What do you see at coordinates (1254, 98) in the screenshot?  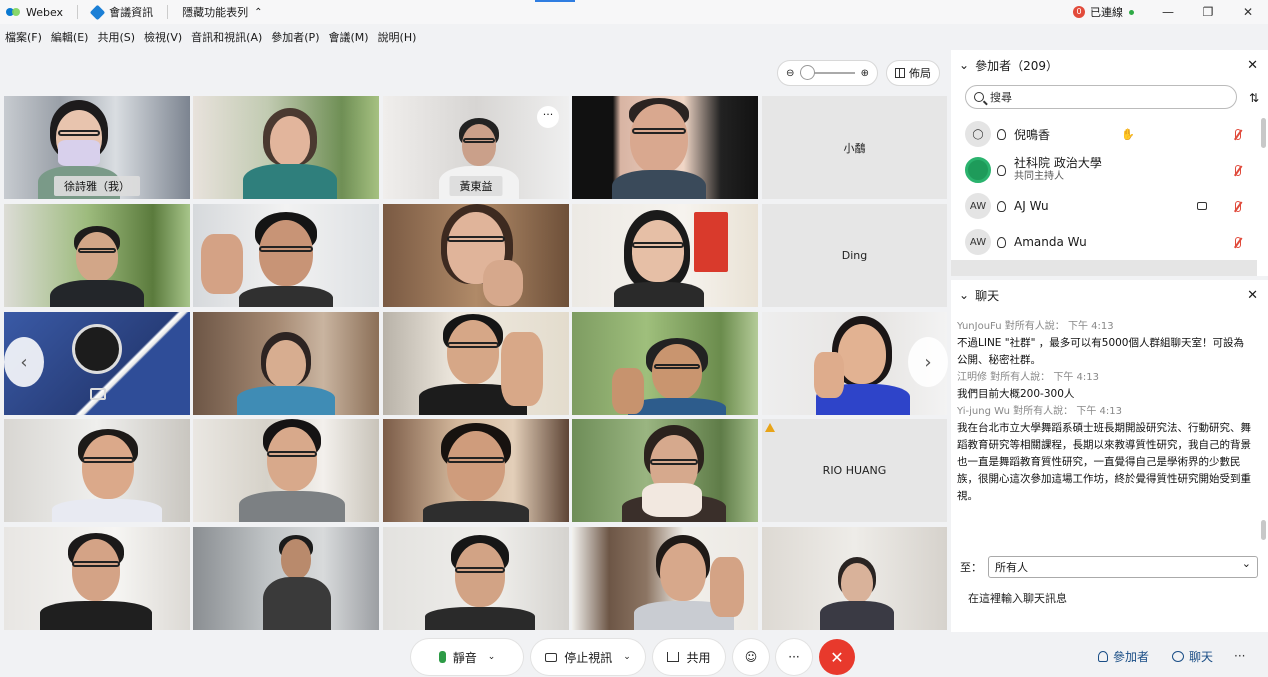 I see `sort-icon: ⇅` at bounding box center [1254, 98].